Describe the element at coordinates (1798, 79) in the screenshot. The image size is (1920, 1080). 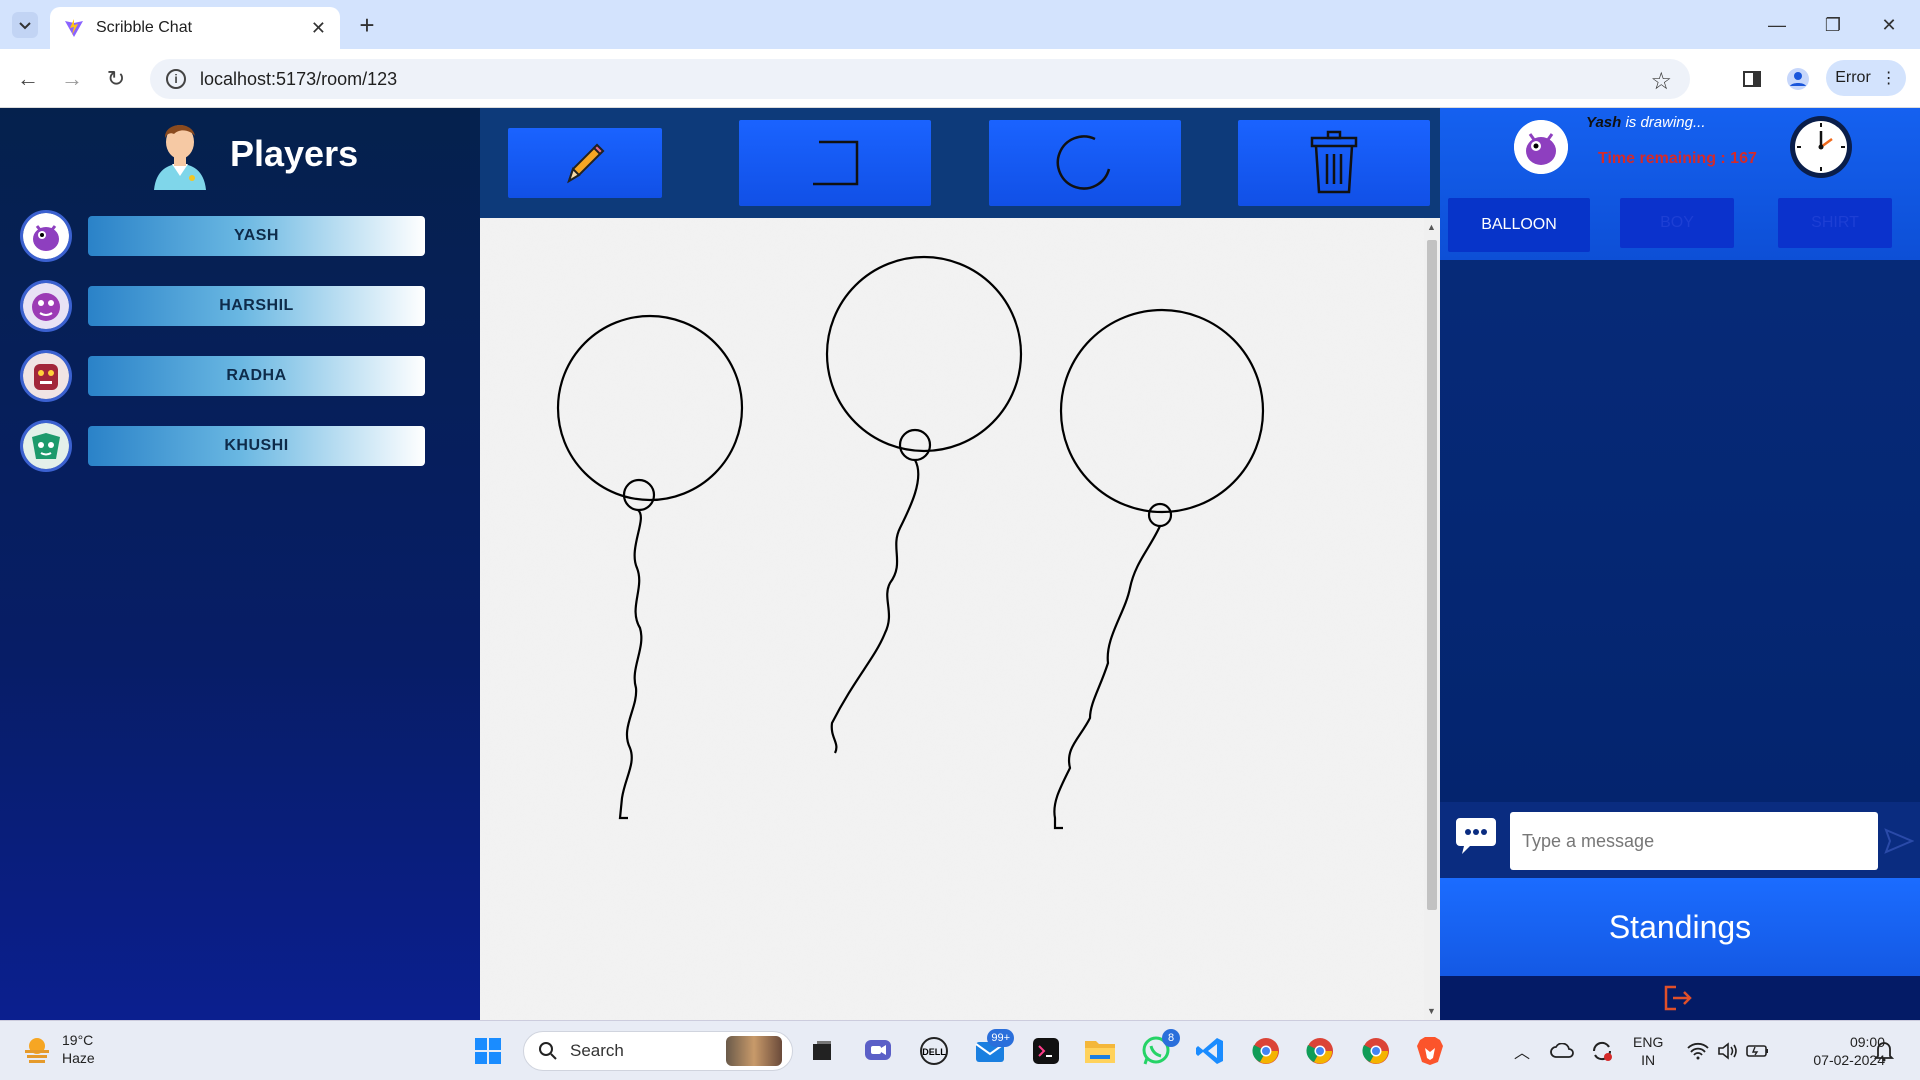
I see `profile-icon` at that location.